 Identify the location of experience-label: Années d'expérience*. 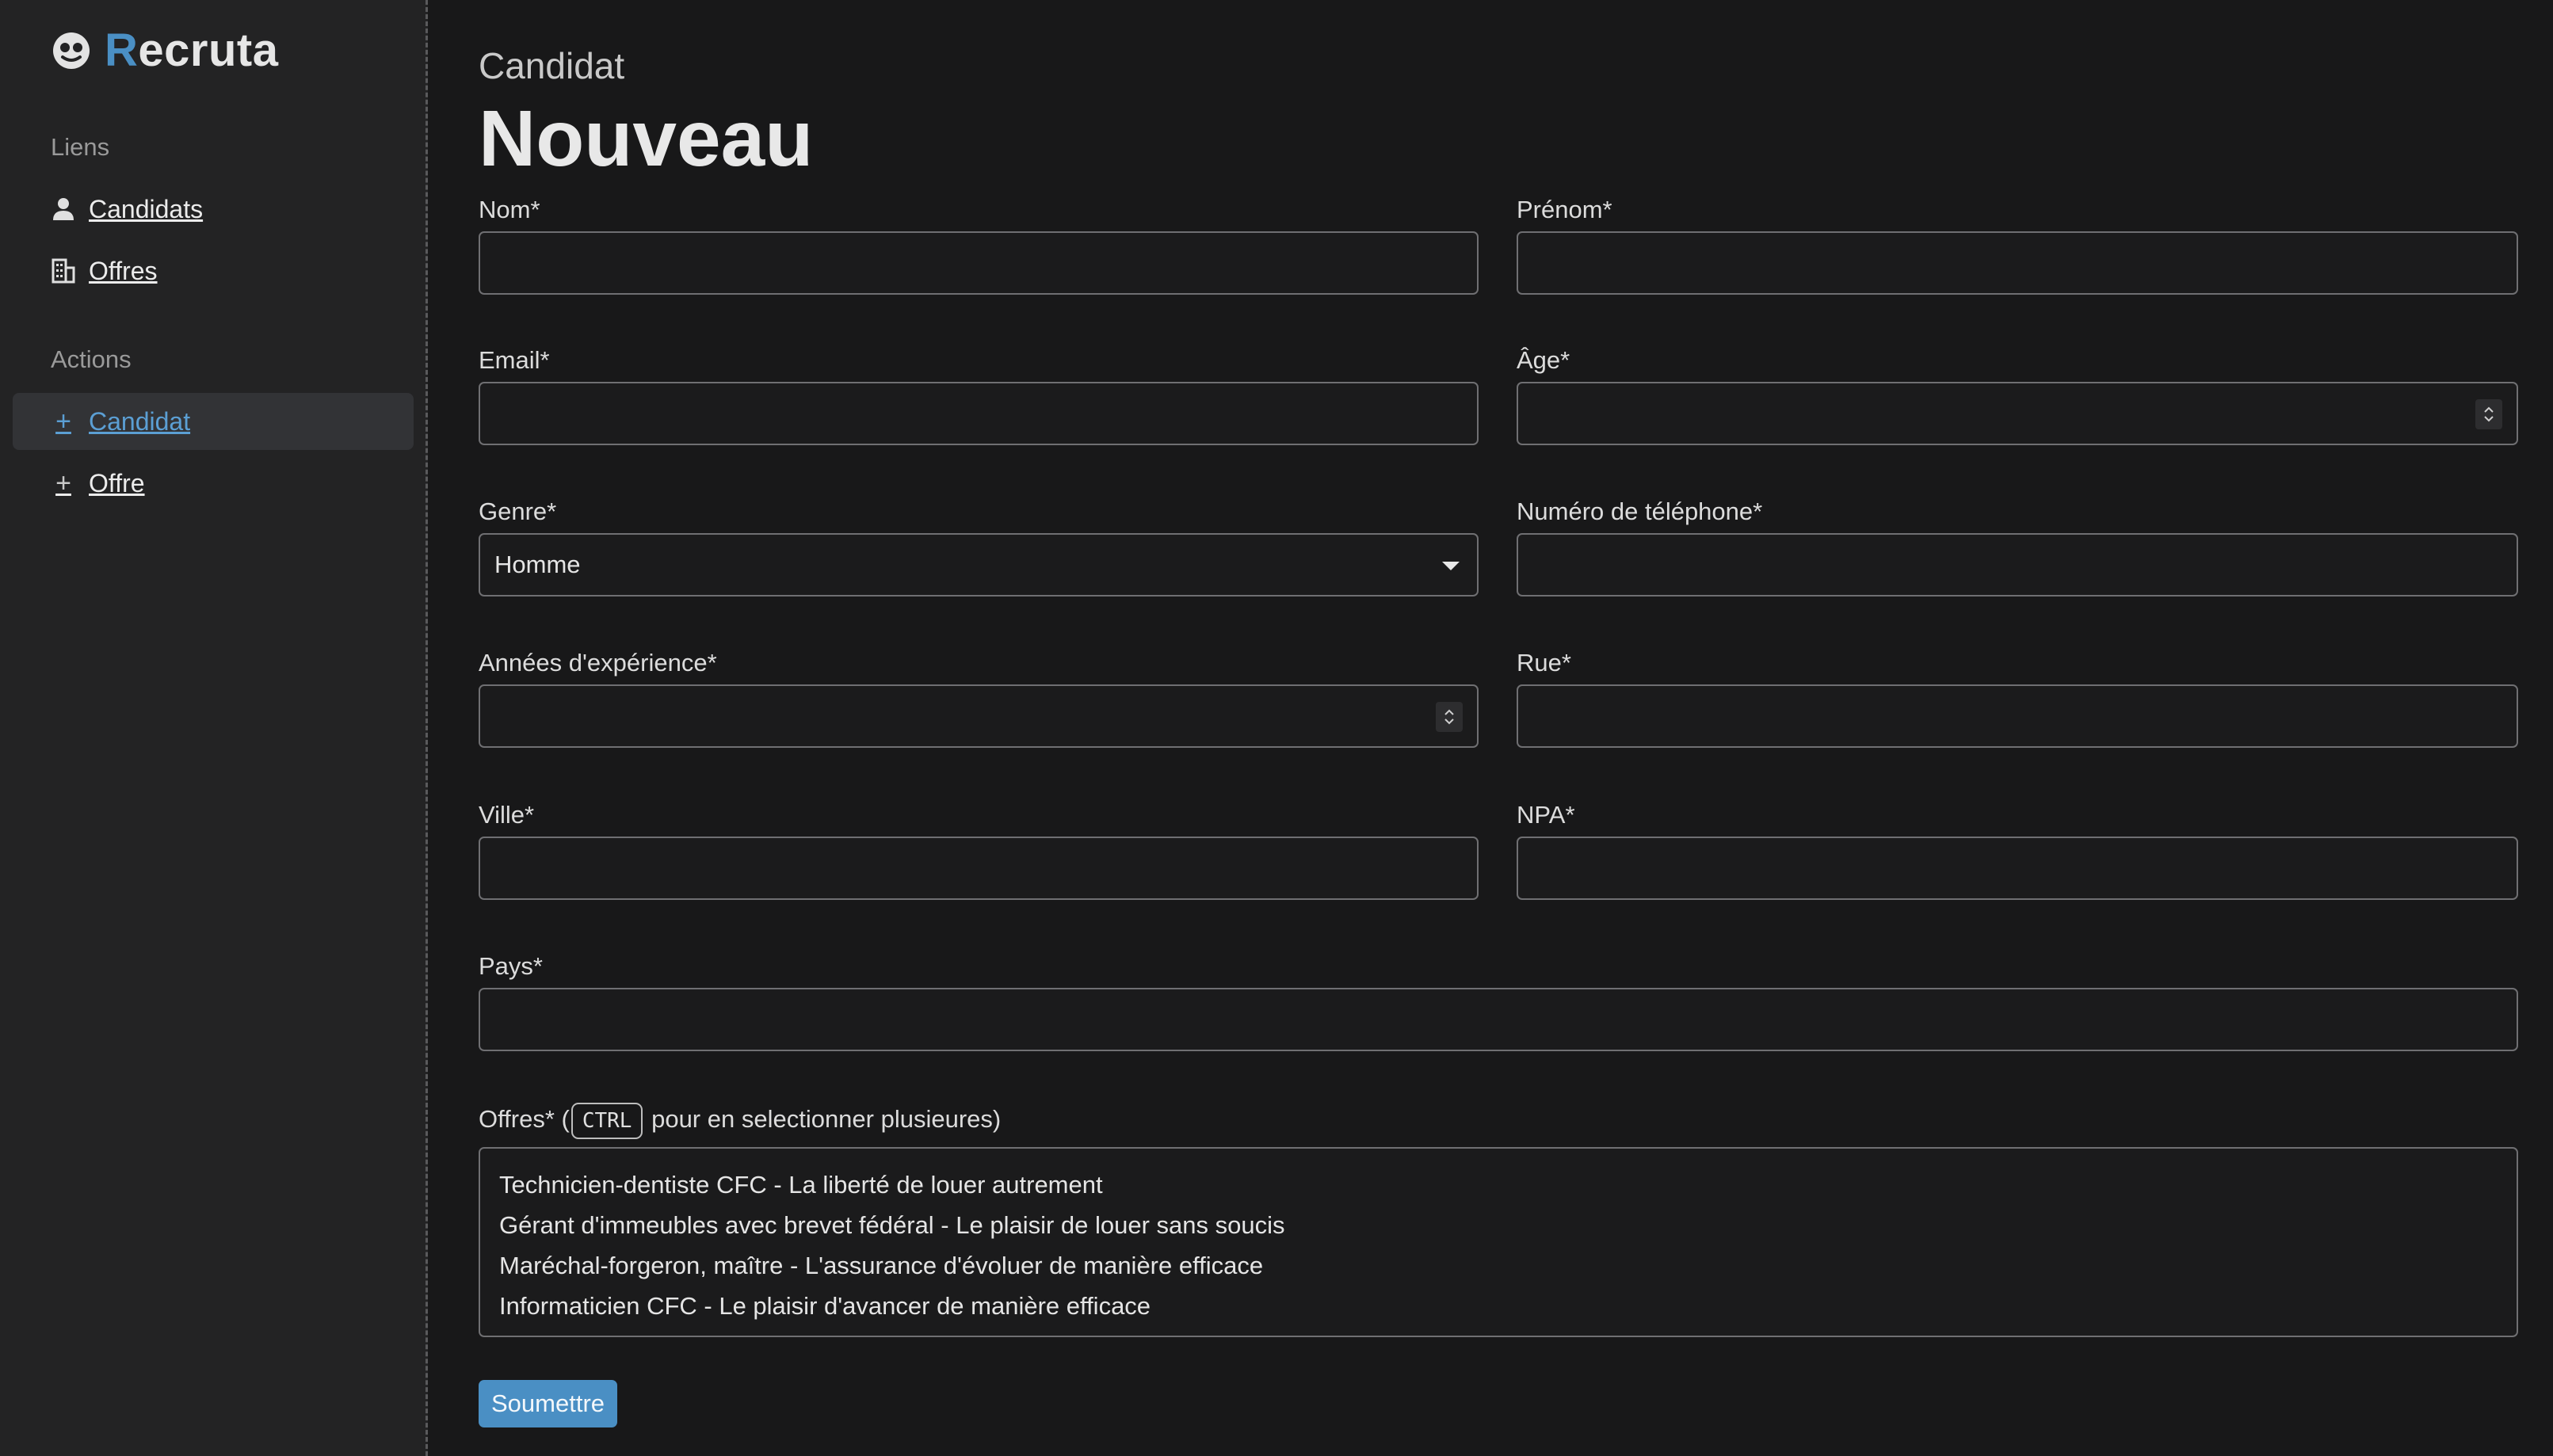
(598, 663).